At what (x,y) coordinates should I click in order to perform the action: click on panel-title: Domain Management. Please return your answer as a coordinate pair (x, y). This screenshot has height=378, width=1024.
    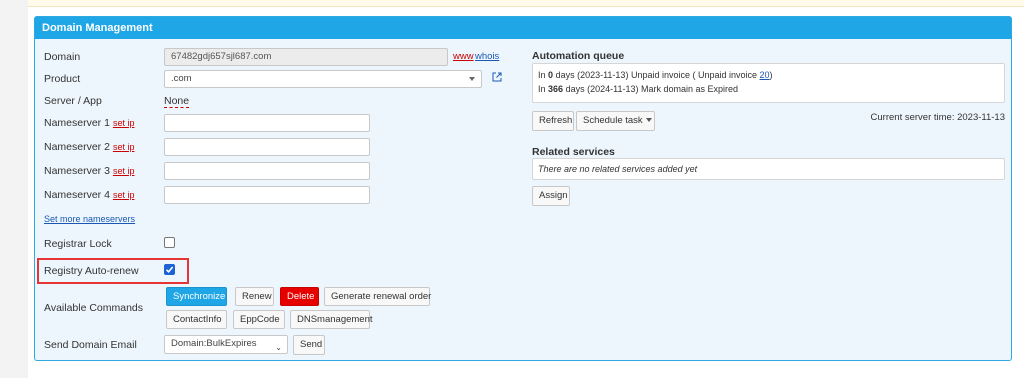
    Looking at the image, I should click on (523, 28).